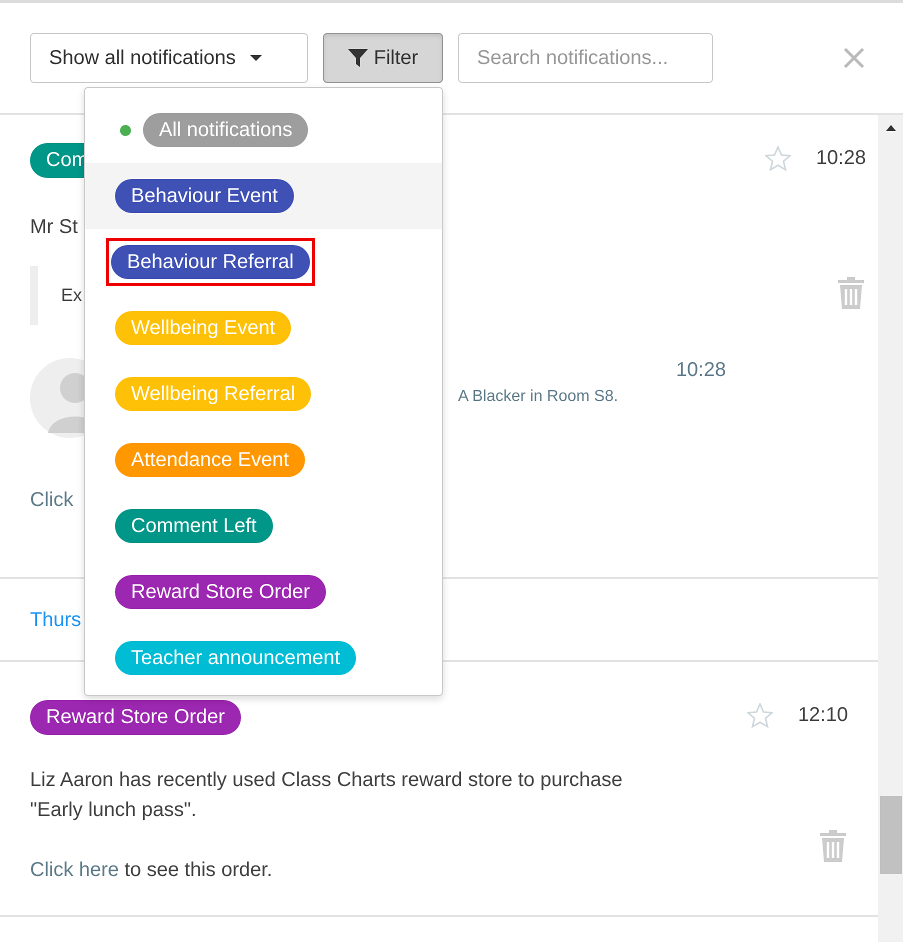  I want to click on scroll-up-icon, so click(891, 128).